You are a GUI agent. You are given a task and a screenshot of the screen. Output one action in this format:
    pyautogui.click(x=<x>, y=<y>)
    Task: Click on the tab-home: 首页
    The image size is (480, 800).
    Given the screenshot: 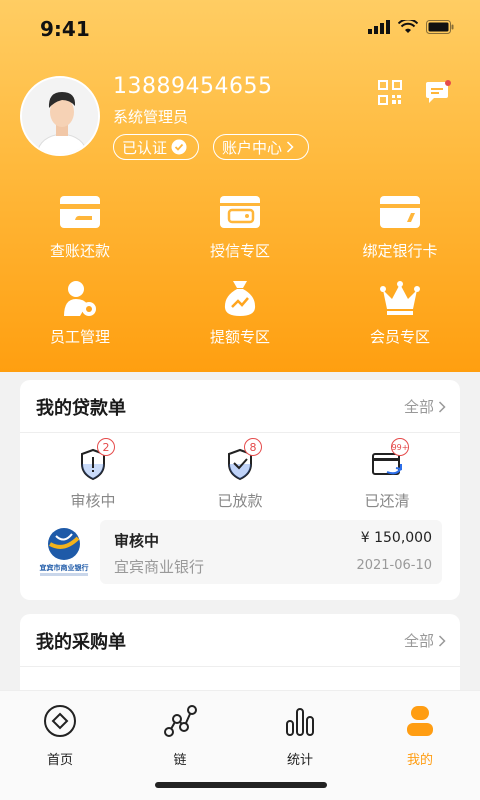 What is the action you would take?
    pyautogui.click(x=60, y=735)
    